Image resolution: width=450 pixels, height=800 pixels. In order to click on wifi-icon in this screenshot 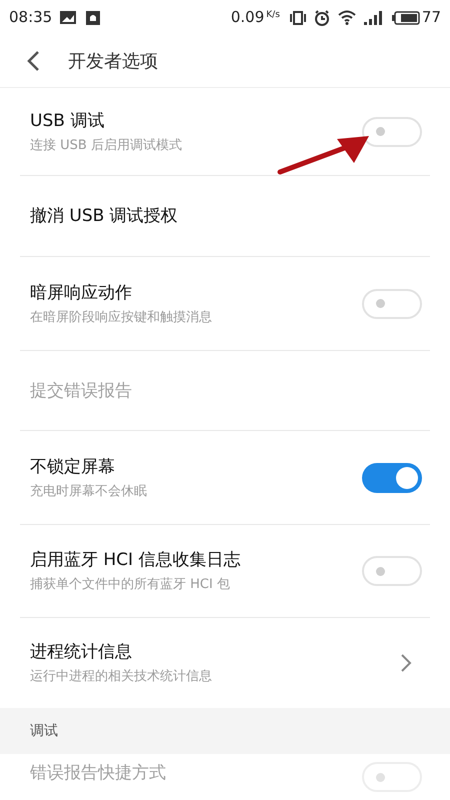, I will do `click(347, 17)`.